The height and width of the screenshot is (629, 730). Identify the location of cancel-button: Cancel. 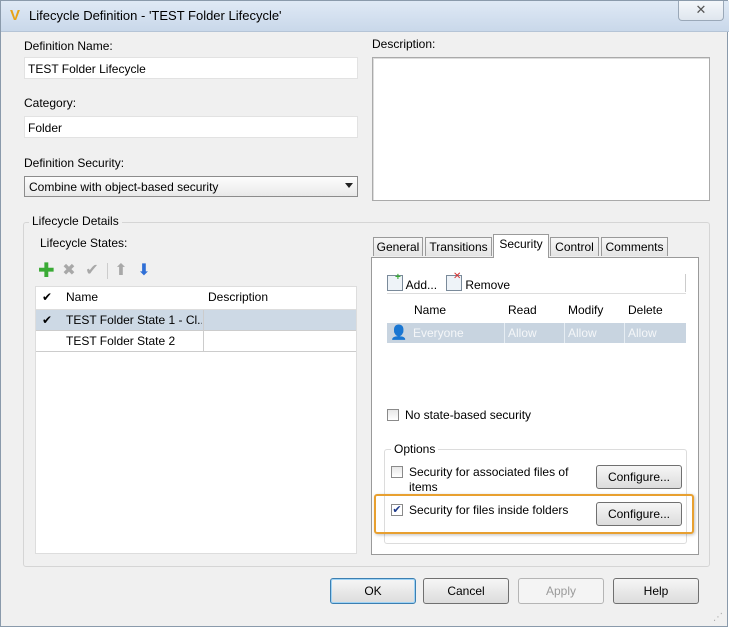
(466, 591).